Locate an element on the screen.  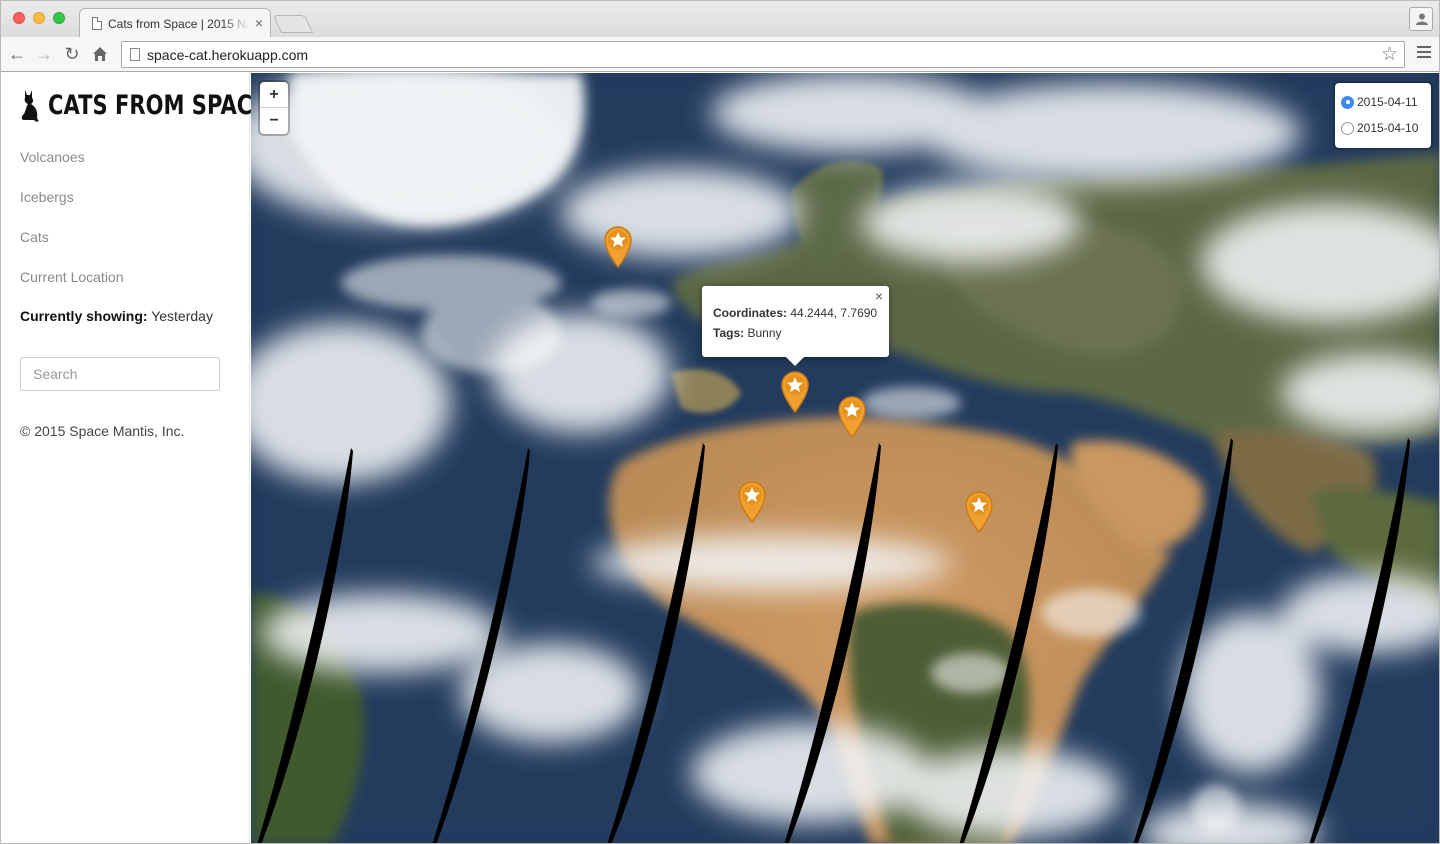
date-layer-control: 2015-04-11 2015-04-10 is located at coordinates (1383, 115).